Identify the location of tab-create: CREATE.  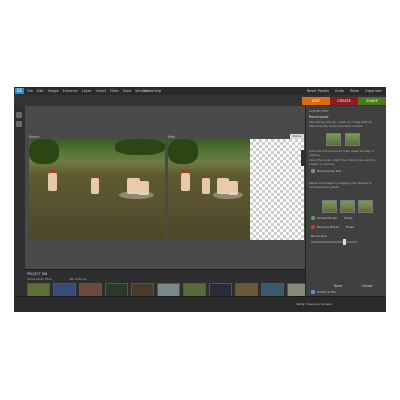
(344, 101).